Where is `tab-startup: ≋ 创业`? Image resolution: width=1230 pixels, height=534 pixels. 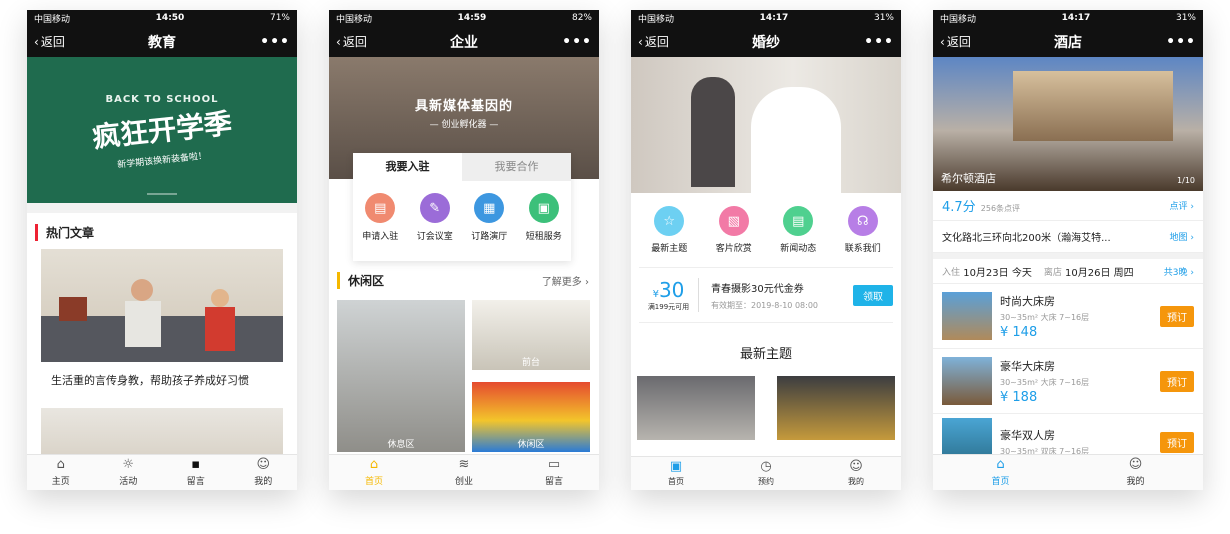
tab-startup: ≋ 创业 is located at coordinates (464, 472).